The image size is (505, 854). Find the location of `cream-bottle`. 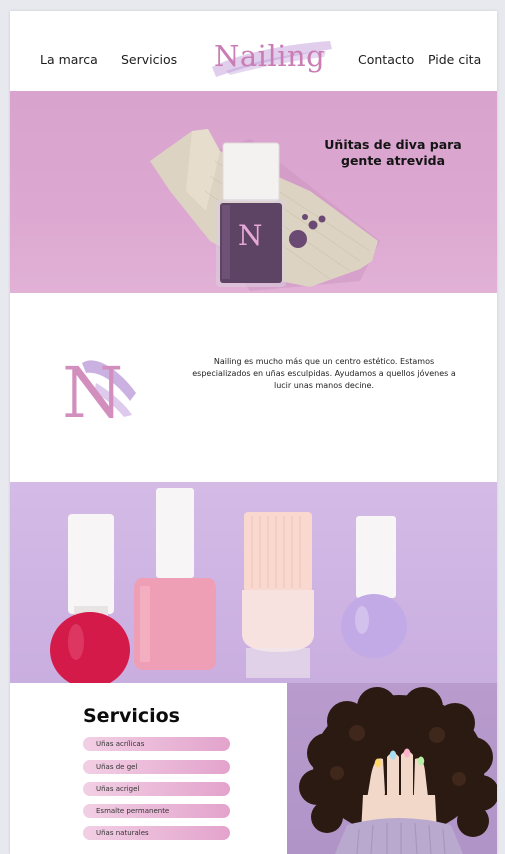

cream-bottle is located at coordinates (278, 595).